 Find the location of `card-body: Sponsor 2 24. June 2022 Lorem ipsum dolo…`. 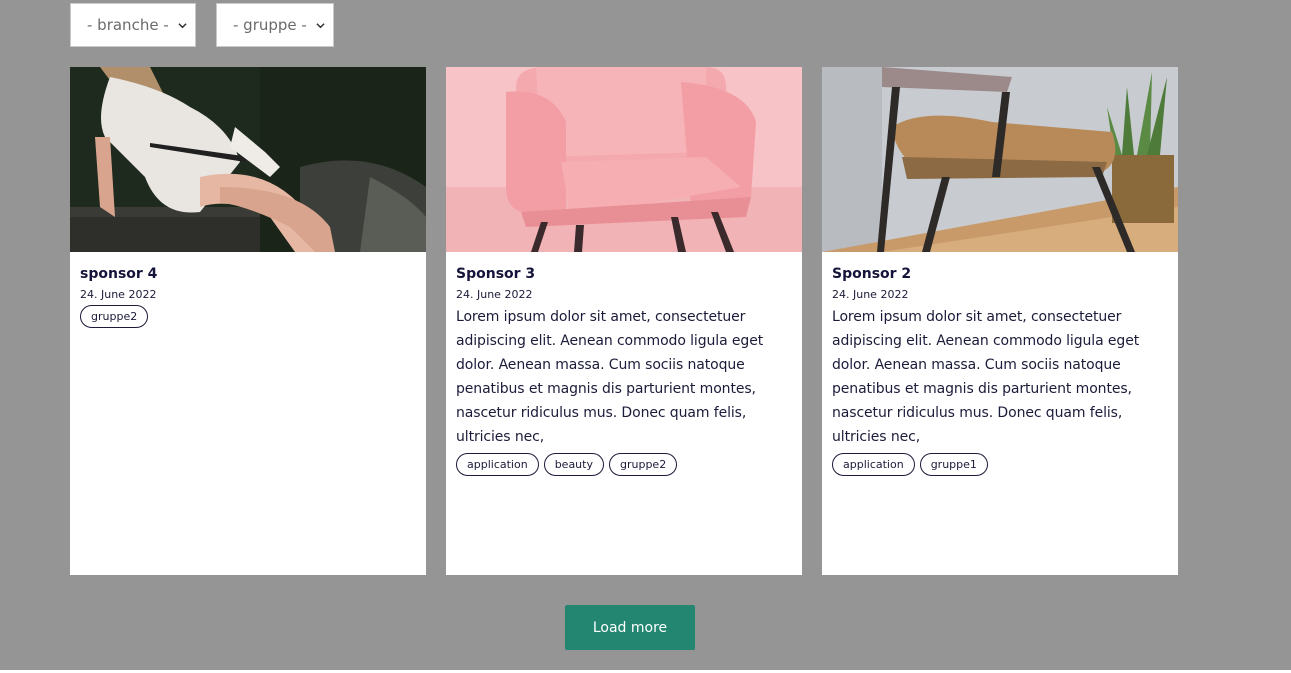

card-body: Sponsor 2 24. June 2022 Lorem ipsum dolo… is located at coordinates (1000, 364).